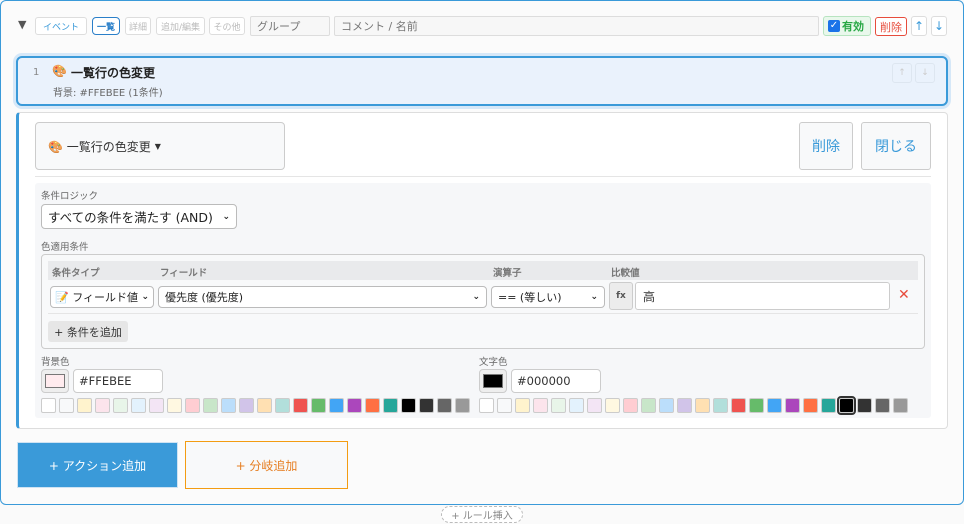 This screenshot has height=524, width=964. I want to click on checkbox-checked-icon: ✓, so click(834, 26).